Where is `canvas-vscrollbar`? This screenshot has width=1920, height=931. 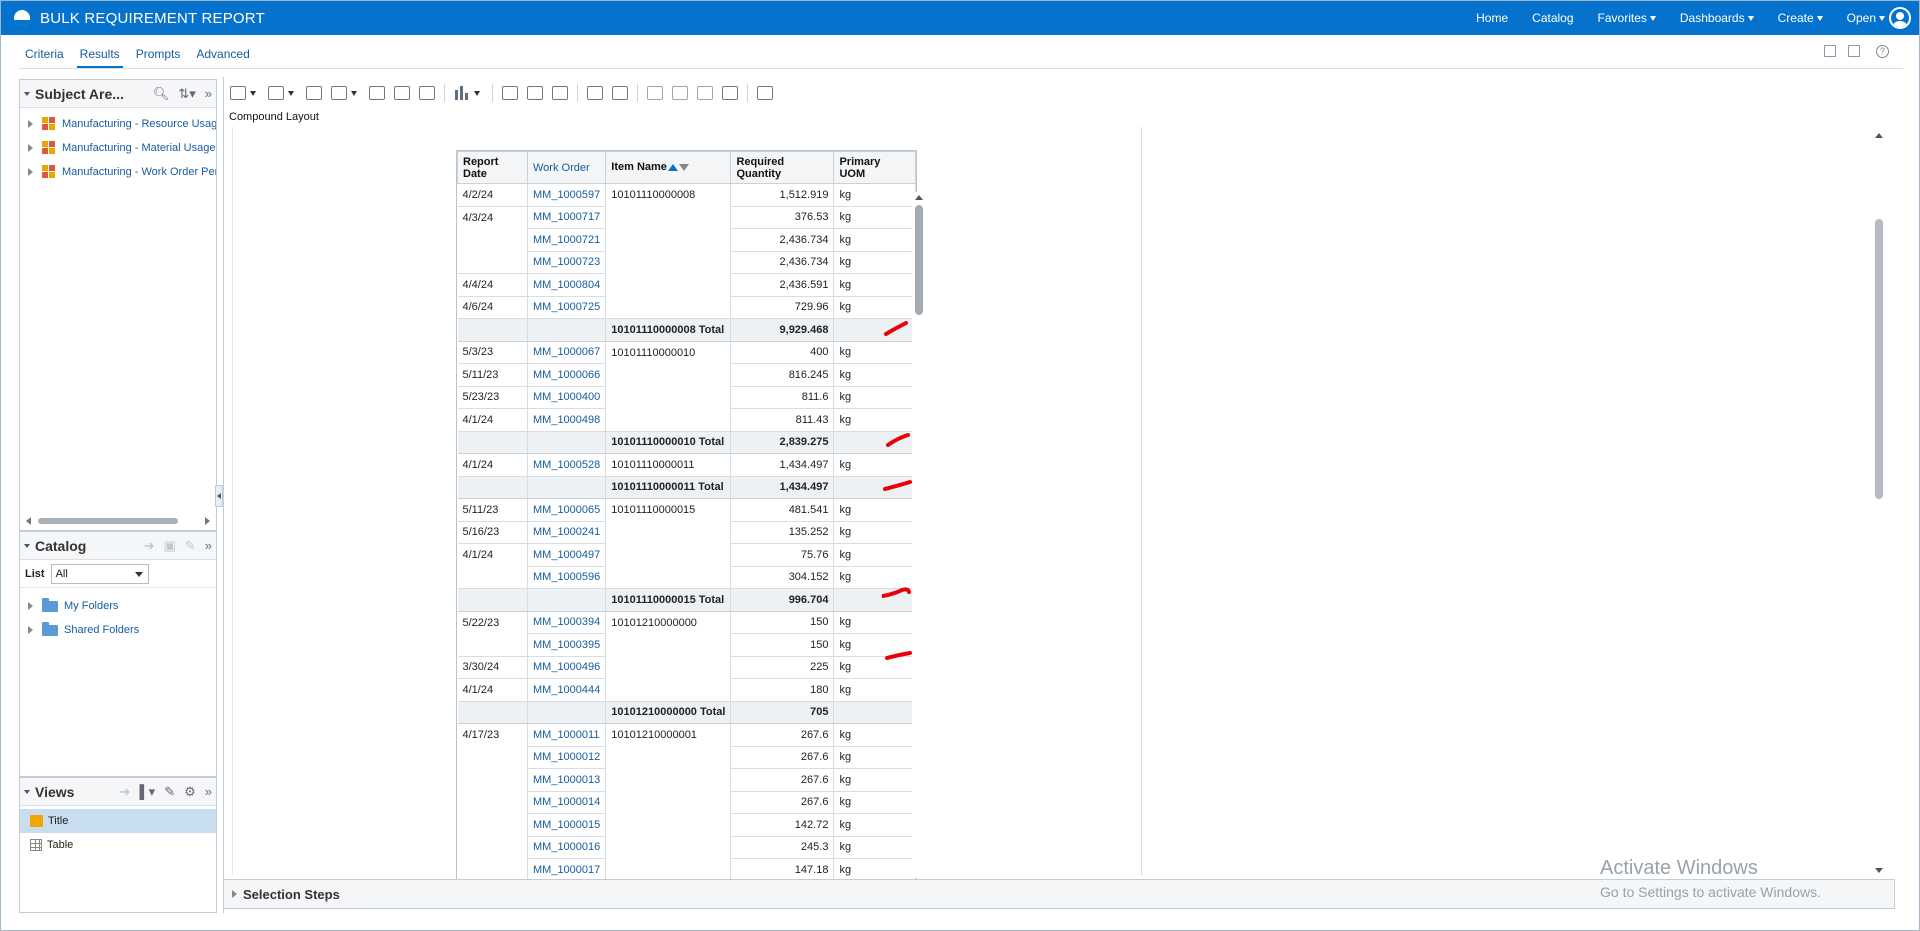 canvas-vscrollbar is located at coordinates (1879, 503).